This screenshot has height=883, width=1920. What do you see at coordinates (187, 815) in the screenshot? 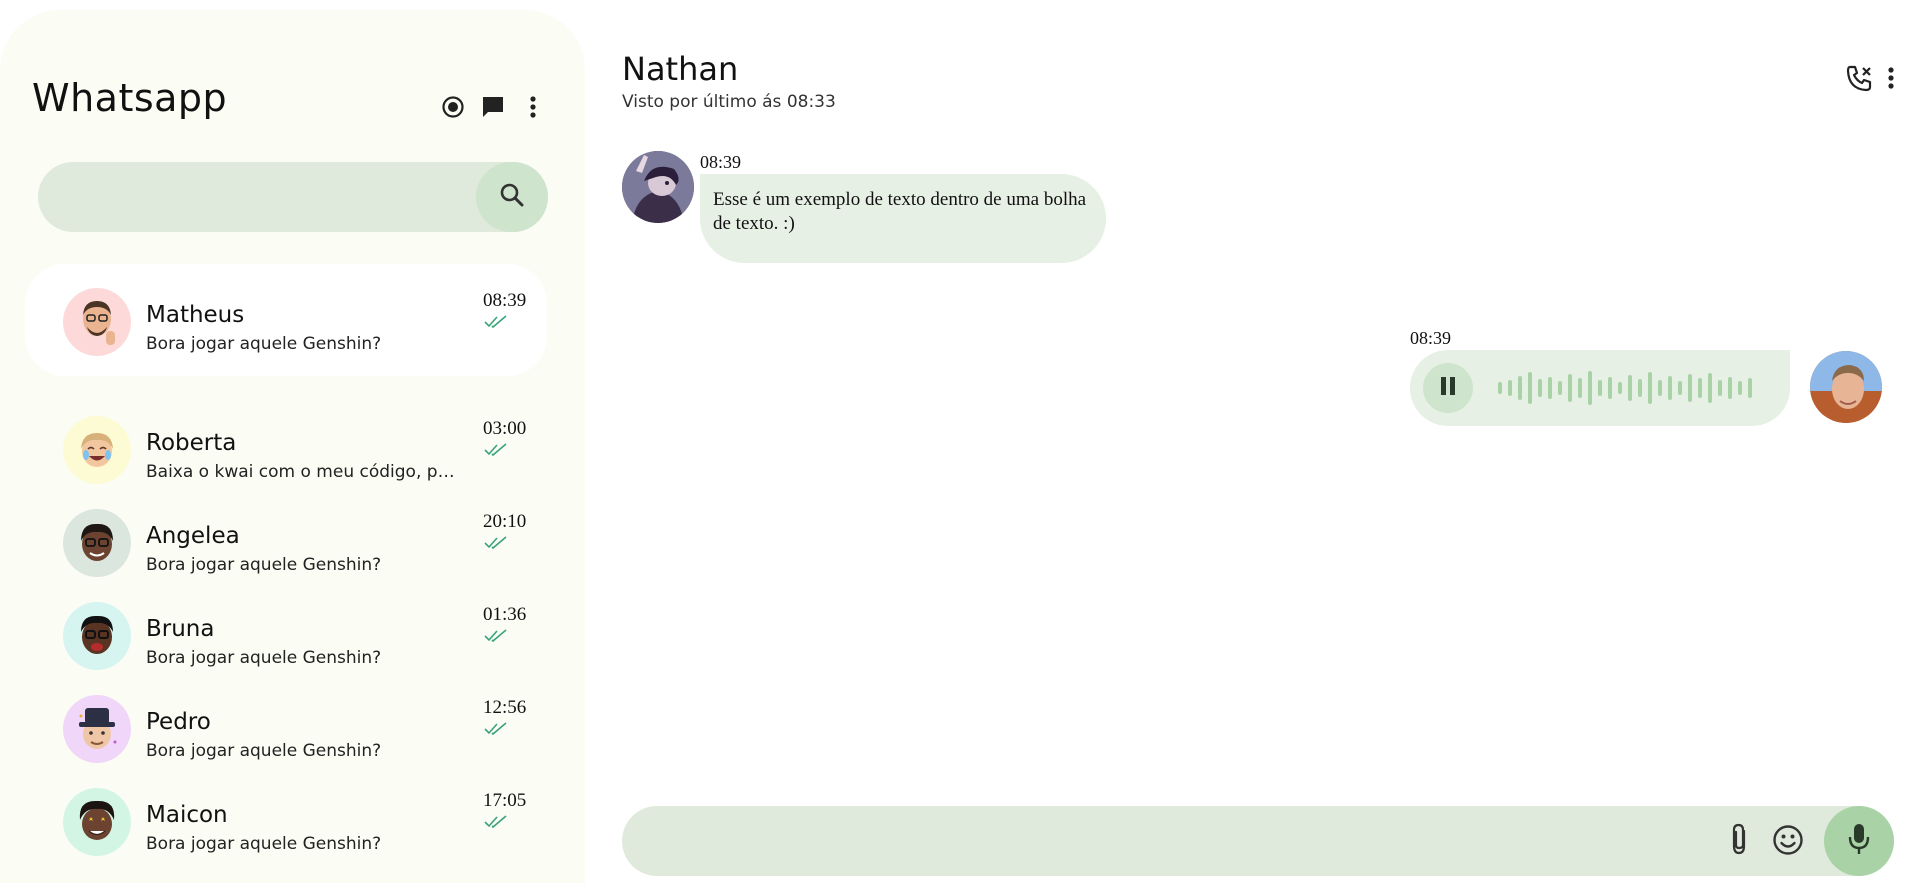
I see `contact-name: Maicon` at bounding box center [187, 815].